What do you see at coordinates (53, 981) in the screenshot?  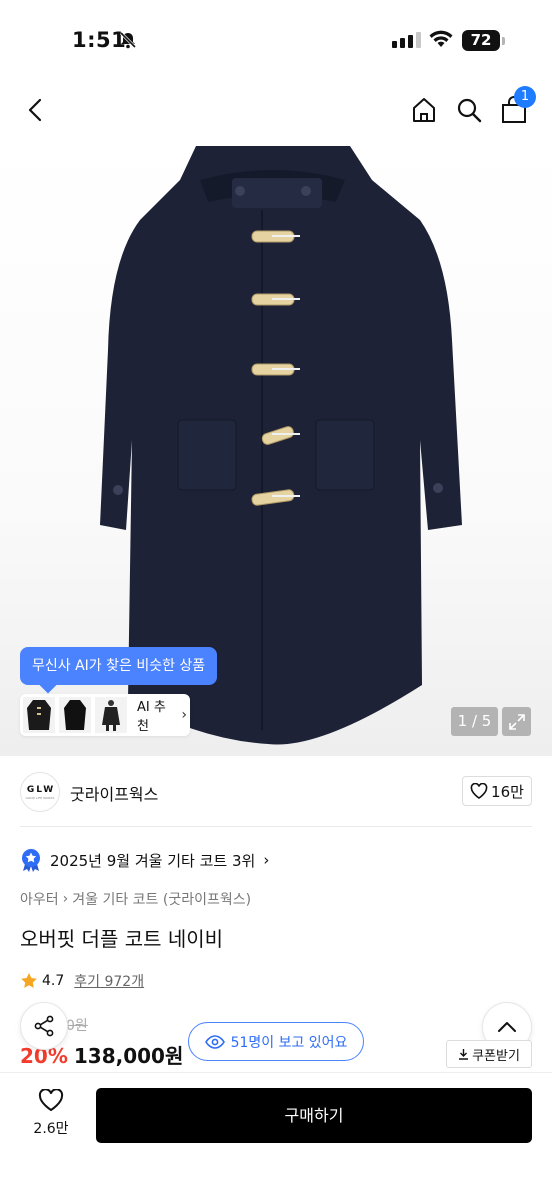 I see `rating-value: 4.7` at bounding box center [53, 981].